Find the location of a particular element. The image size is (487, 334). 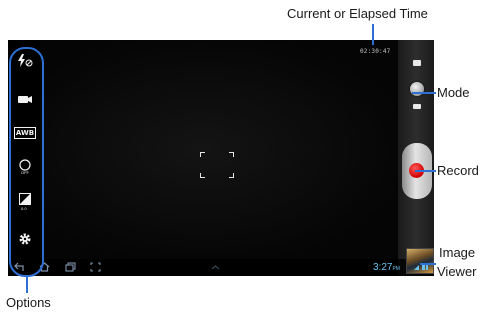

video-camera-icon is located at coordinates (417, 106).